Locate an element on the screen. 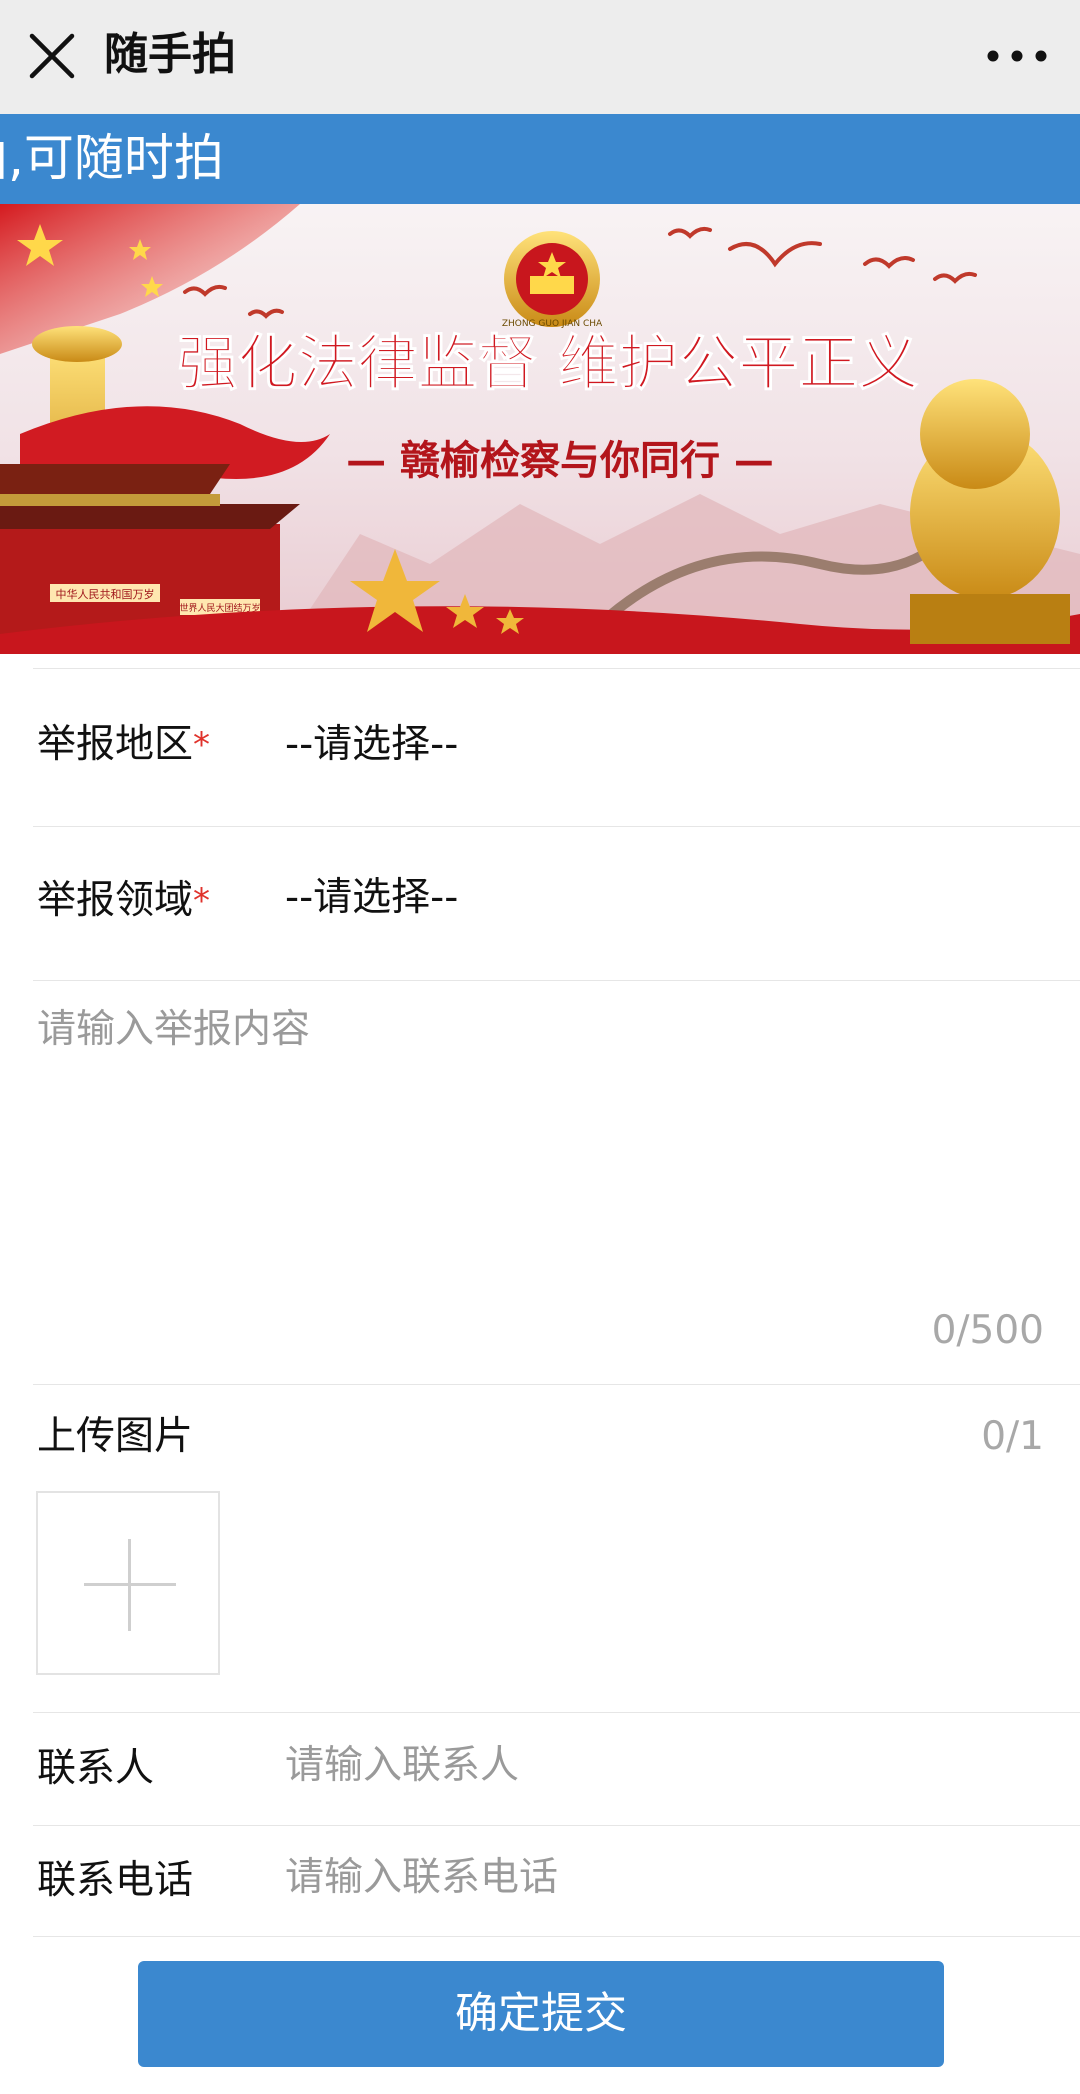  field-select-value: --请选择-- is located at coordinates (371, 898).